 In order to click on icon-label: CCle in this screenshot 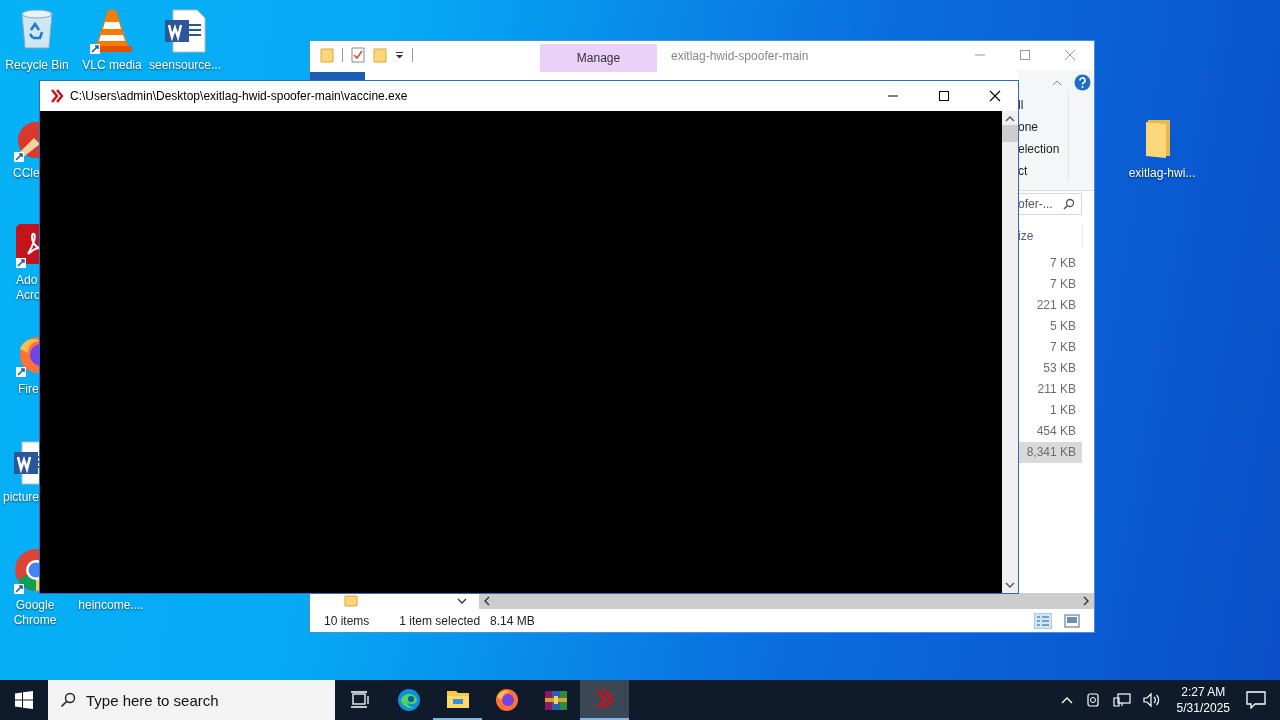, I will do `click(26, 173)`.